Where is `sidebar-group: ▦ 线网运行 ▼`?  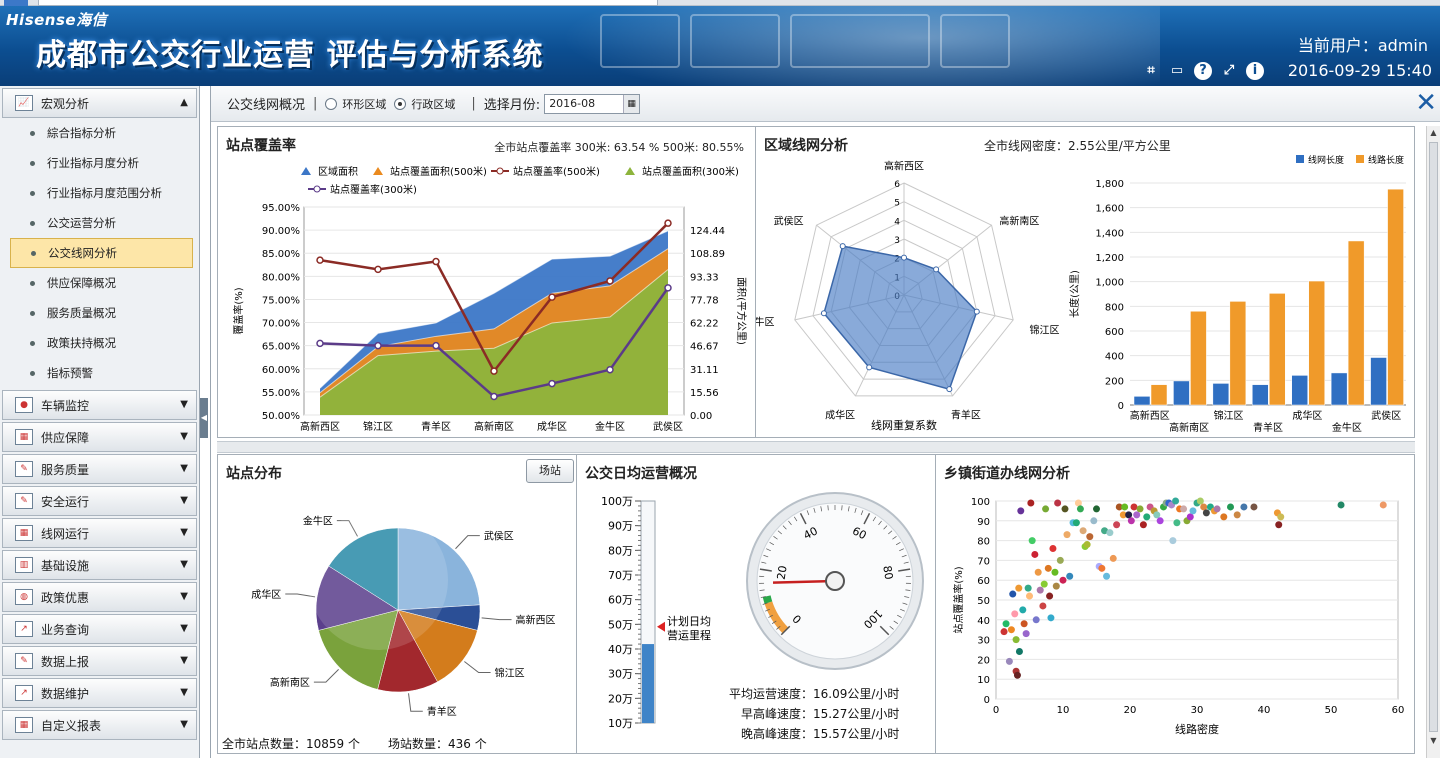 sidebar-group: ▦ 线网运行 ▼ is located at coordinates (99, 533).